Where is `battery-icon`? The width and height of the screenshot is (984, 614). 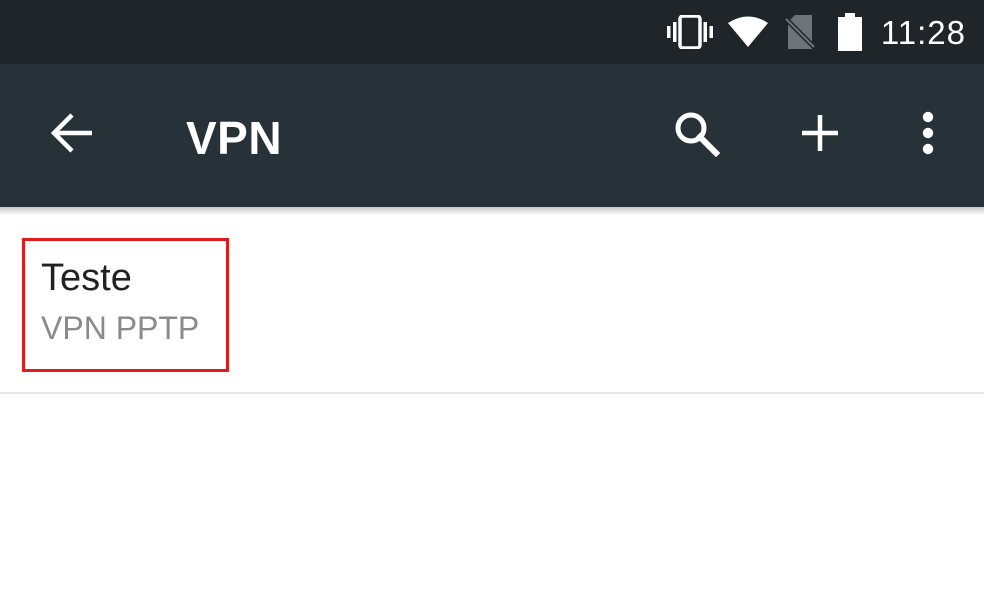 battery-icon is located at coordinates (850, 32).